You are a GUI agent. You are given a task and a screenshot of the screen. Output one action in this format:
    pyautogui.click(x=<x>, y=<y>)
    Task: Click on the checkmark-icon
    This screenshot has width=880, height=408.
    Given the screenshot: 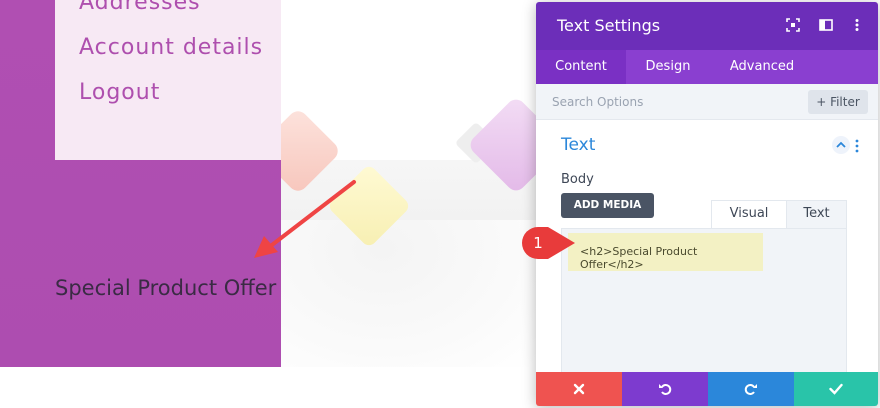 What is the action you would take?
    pyautogui.click(x=836, y=389)
    